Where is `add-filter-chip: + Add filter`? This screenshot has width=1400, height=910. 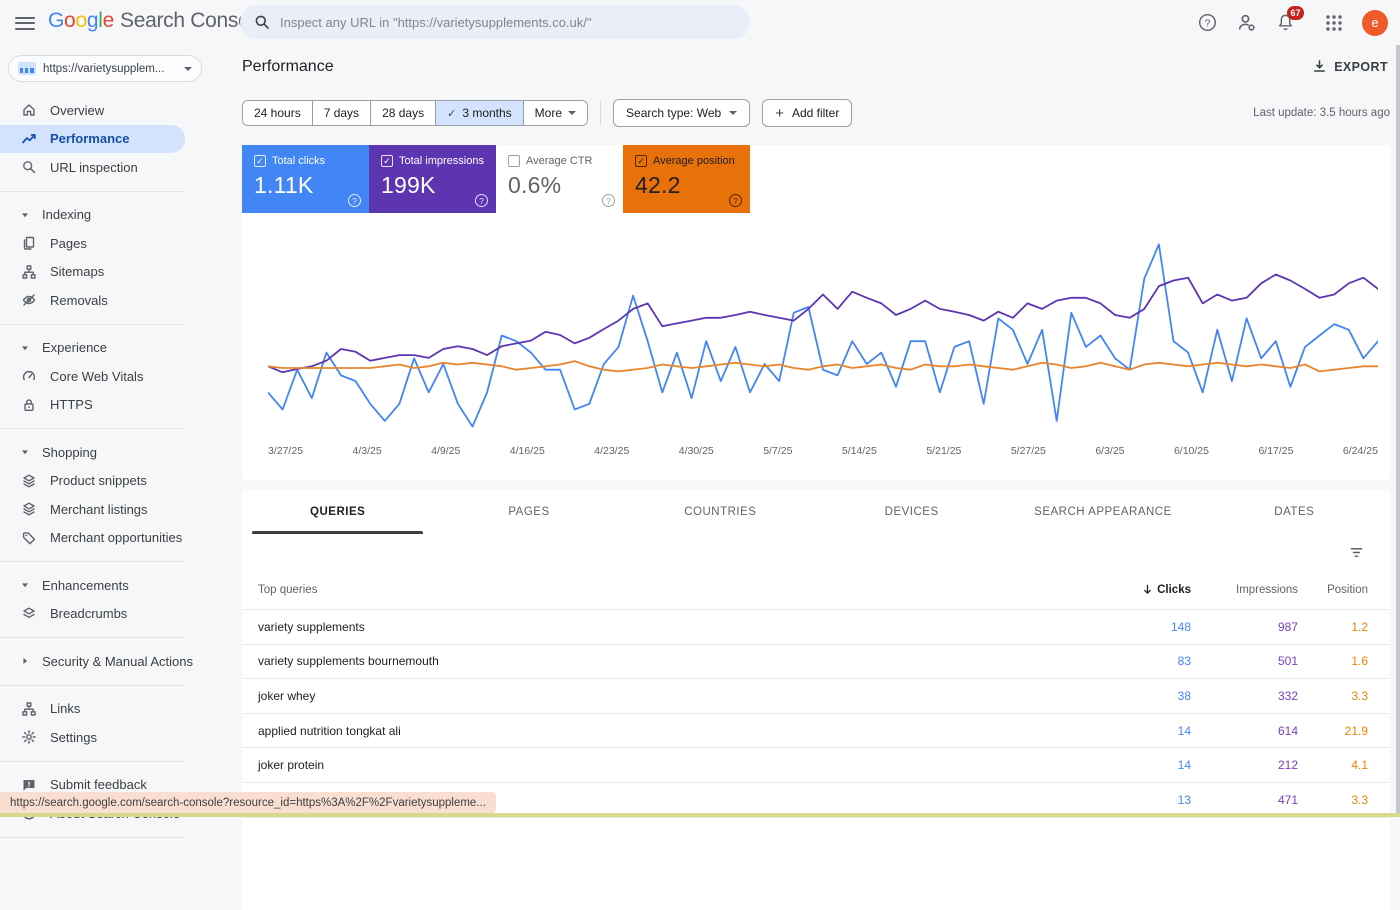
add-filter-chip: + Add filter is located at coordinates (807, 113).